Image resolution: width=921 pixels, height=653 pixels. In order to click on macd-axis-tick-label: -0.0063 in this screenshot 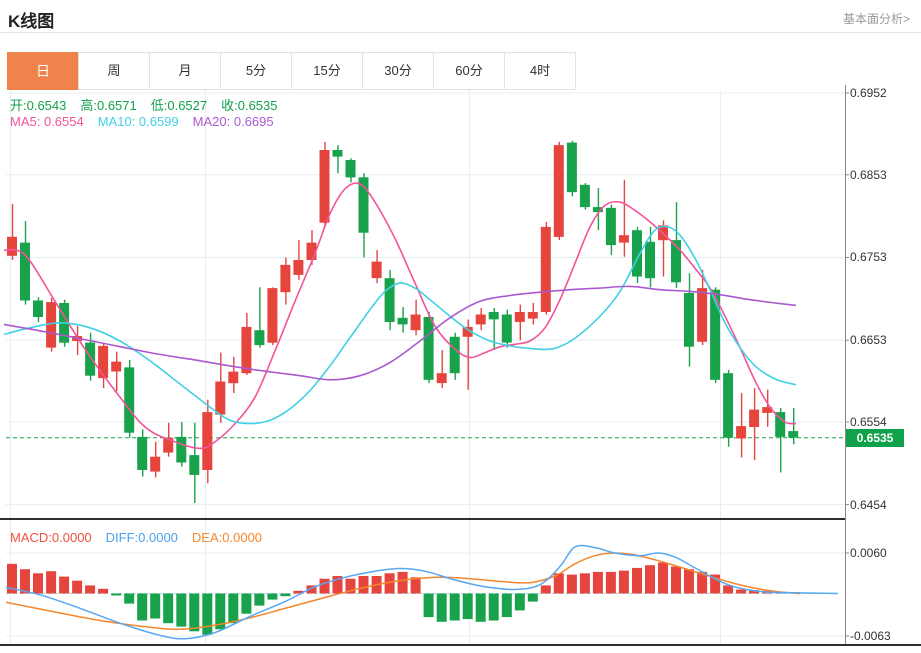, I will do `click(870, 636)`.